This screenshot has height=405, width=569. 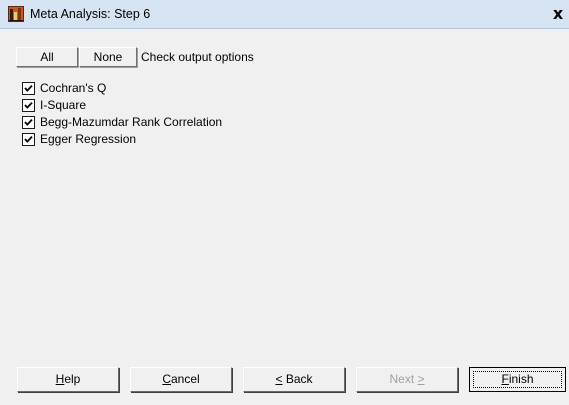 What do you see at coordinates (297, 379) in the screenshot?
I see `back-label: Back` at bounding box center [297, 379].